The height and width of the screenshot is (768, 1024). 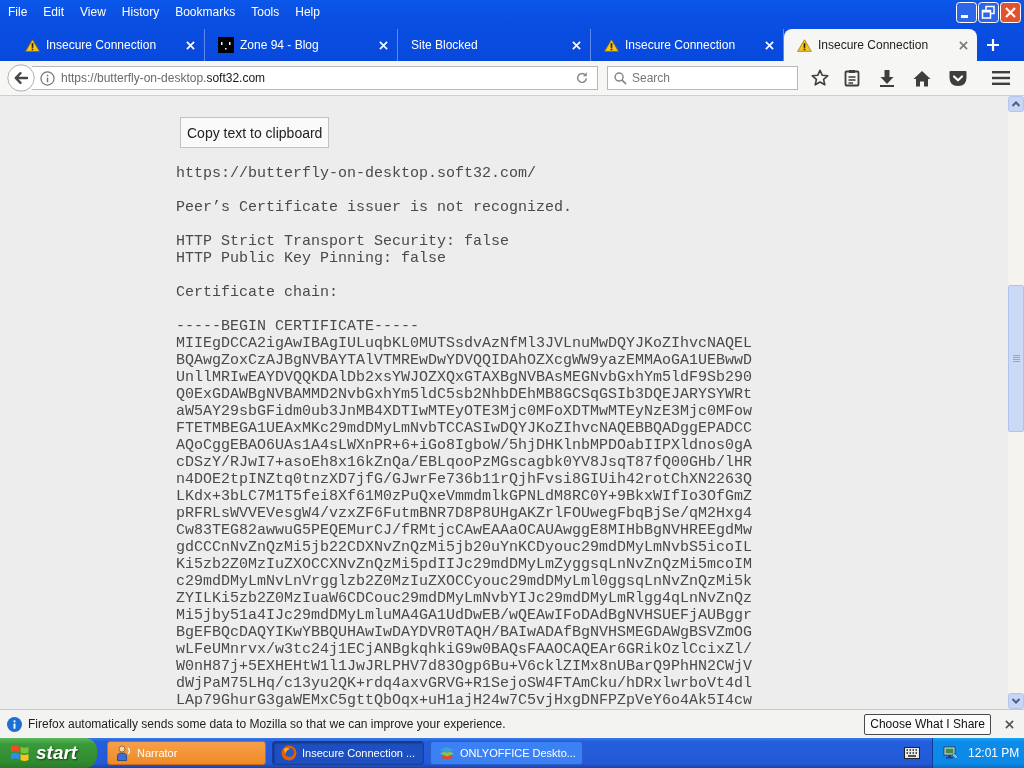 What do you see at coordinates (1010, 12) in the screenshot?
I see `close-window-icon` at bounding box center [1010, 12].